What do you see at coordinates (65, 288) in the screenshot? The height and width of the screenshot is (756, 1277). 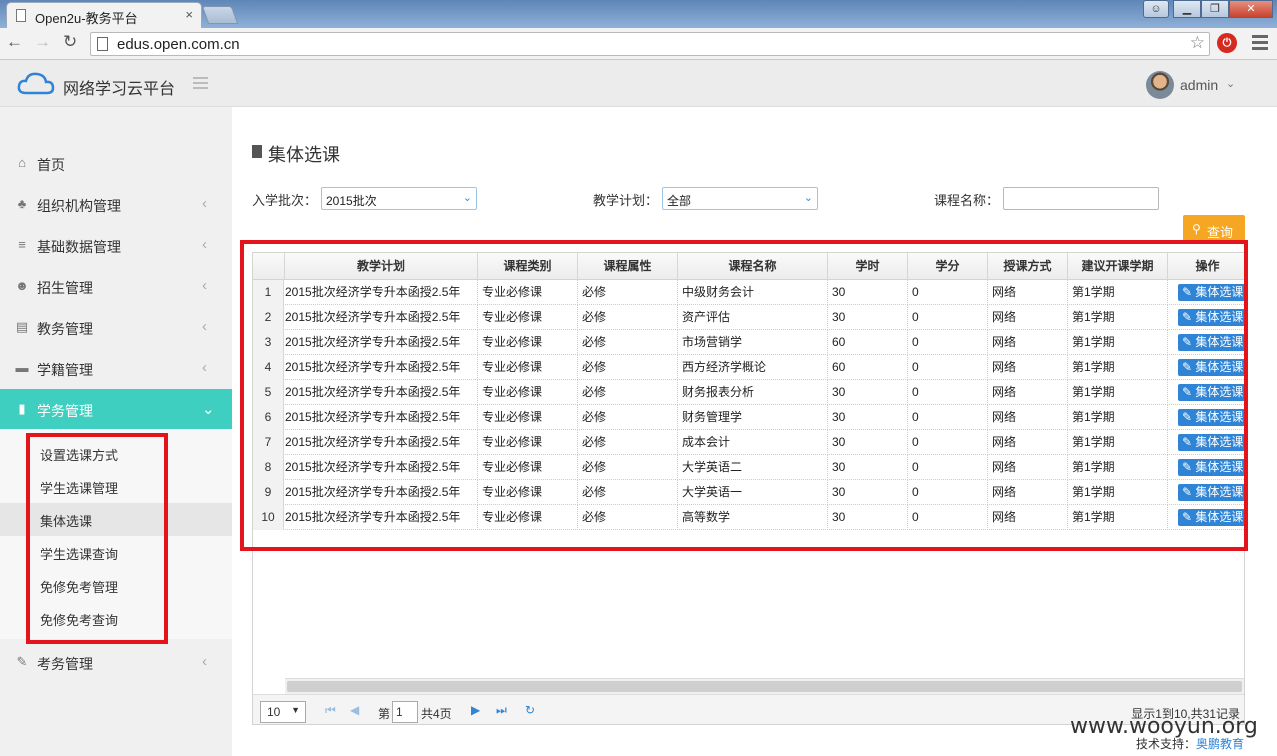 I see `sidebar-item-label: 招生管理` at bounding box center [65, 288].